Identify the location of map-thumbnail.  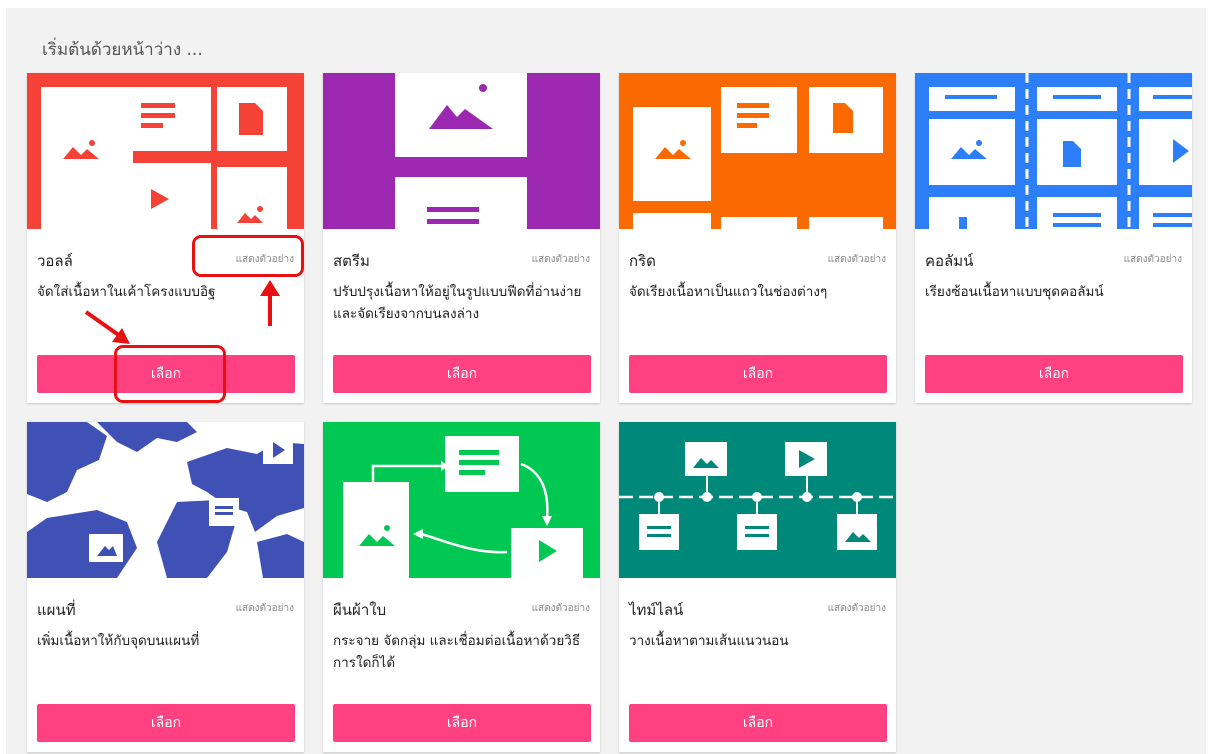
(165, 500).